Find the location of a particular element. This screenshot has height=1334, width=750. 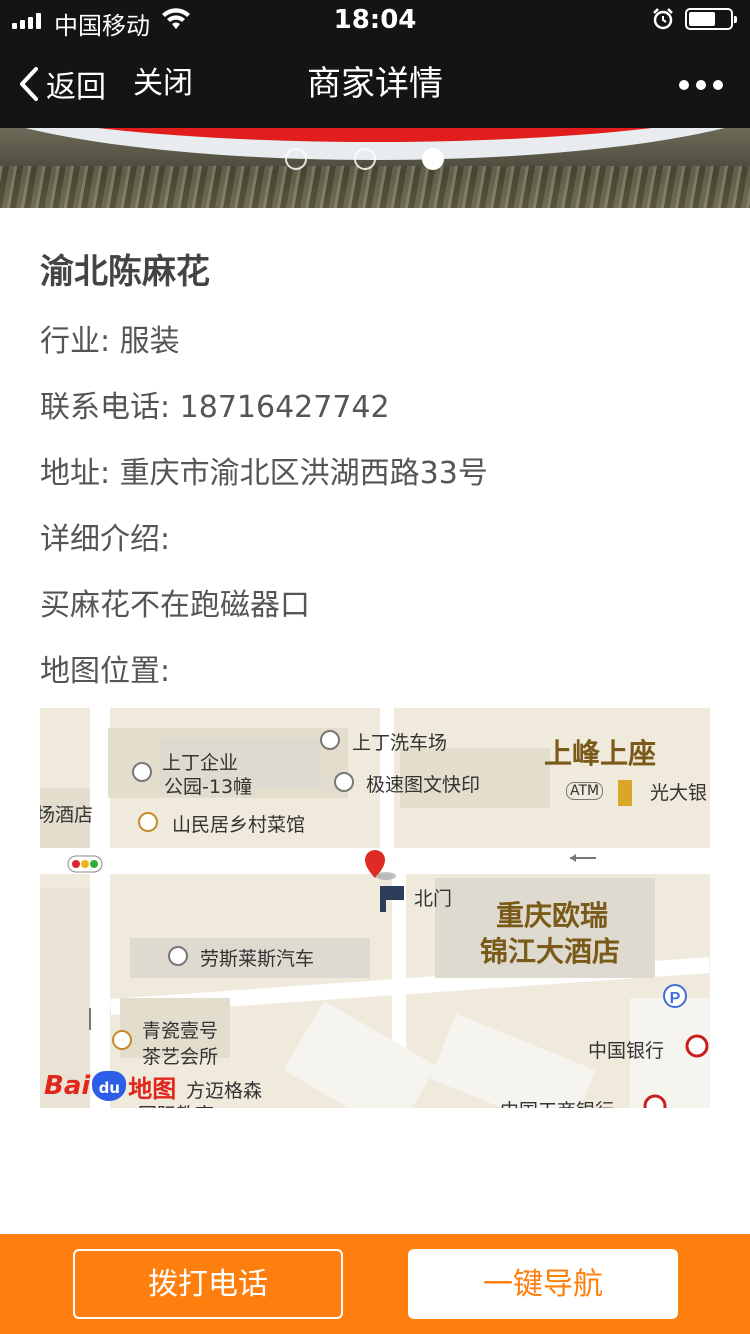

alarm-icon is located at coordinates (663, 19).